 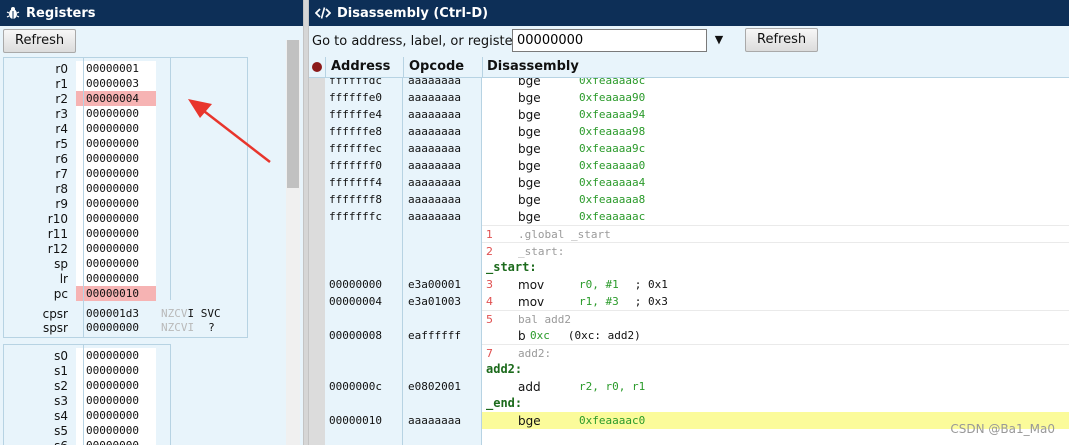 What do you see at coordinates (489, 301) in the screenshot?
I see `line-number: 4` at bounding box center [489, 301].